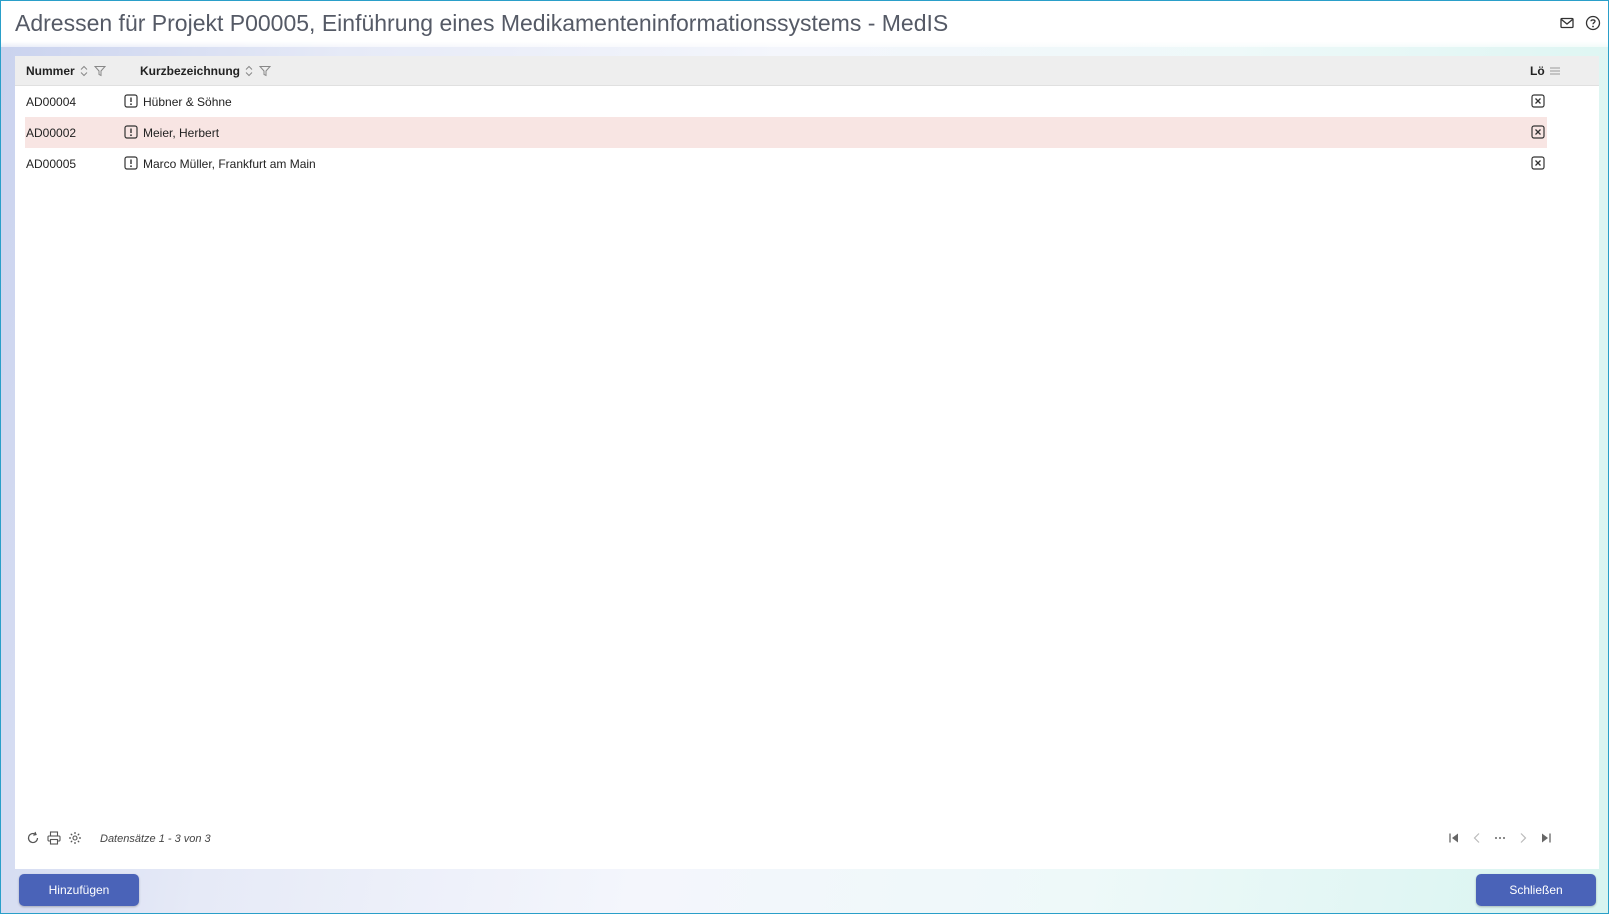  Describe the element at coordinates (51, 102) in the screenshot. I see `cell-nummer: AD00004` at that location.